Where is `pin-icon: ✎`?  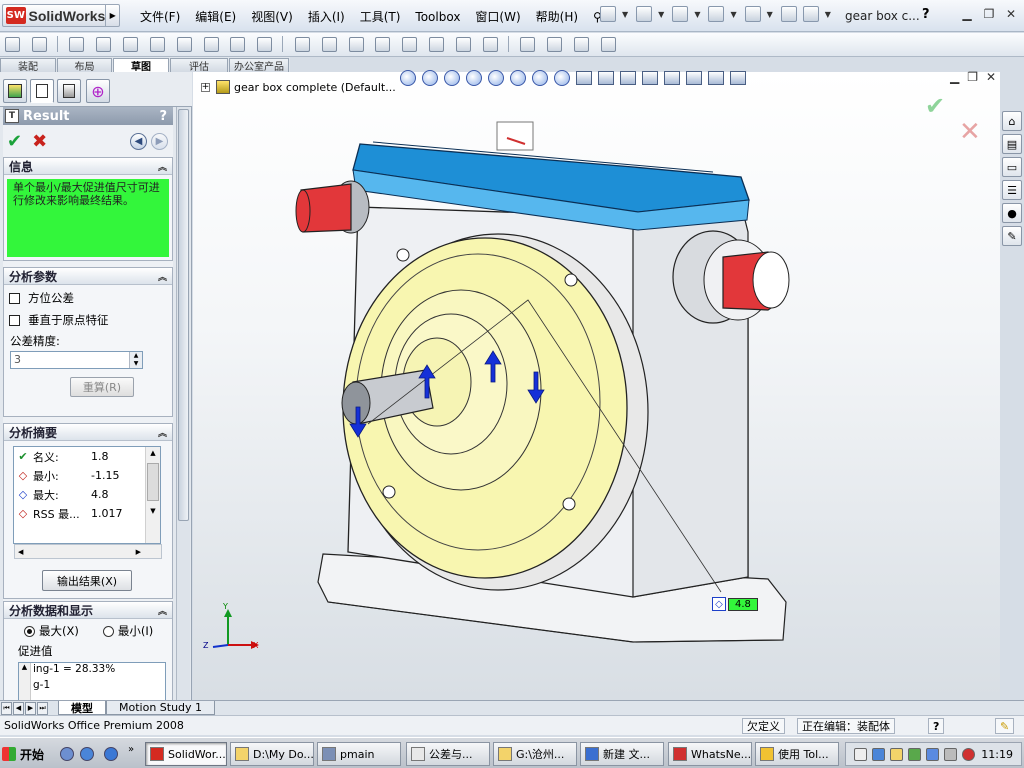 pin-icon: ✎ is located at coordinates (1005, 726).